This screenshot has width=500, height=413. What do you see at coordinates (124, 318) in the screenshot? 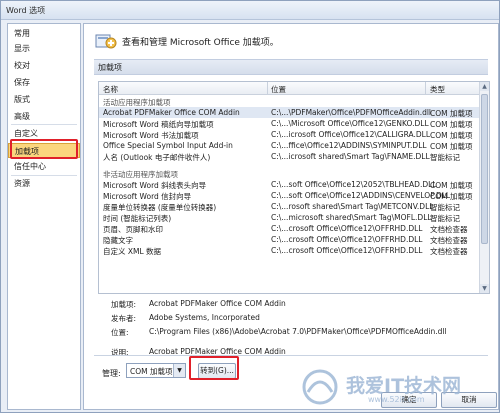
I see `detail-publisher-label: 发布者:` at bounding box center [124, 318].